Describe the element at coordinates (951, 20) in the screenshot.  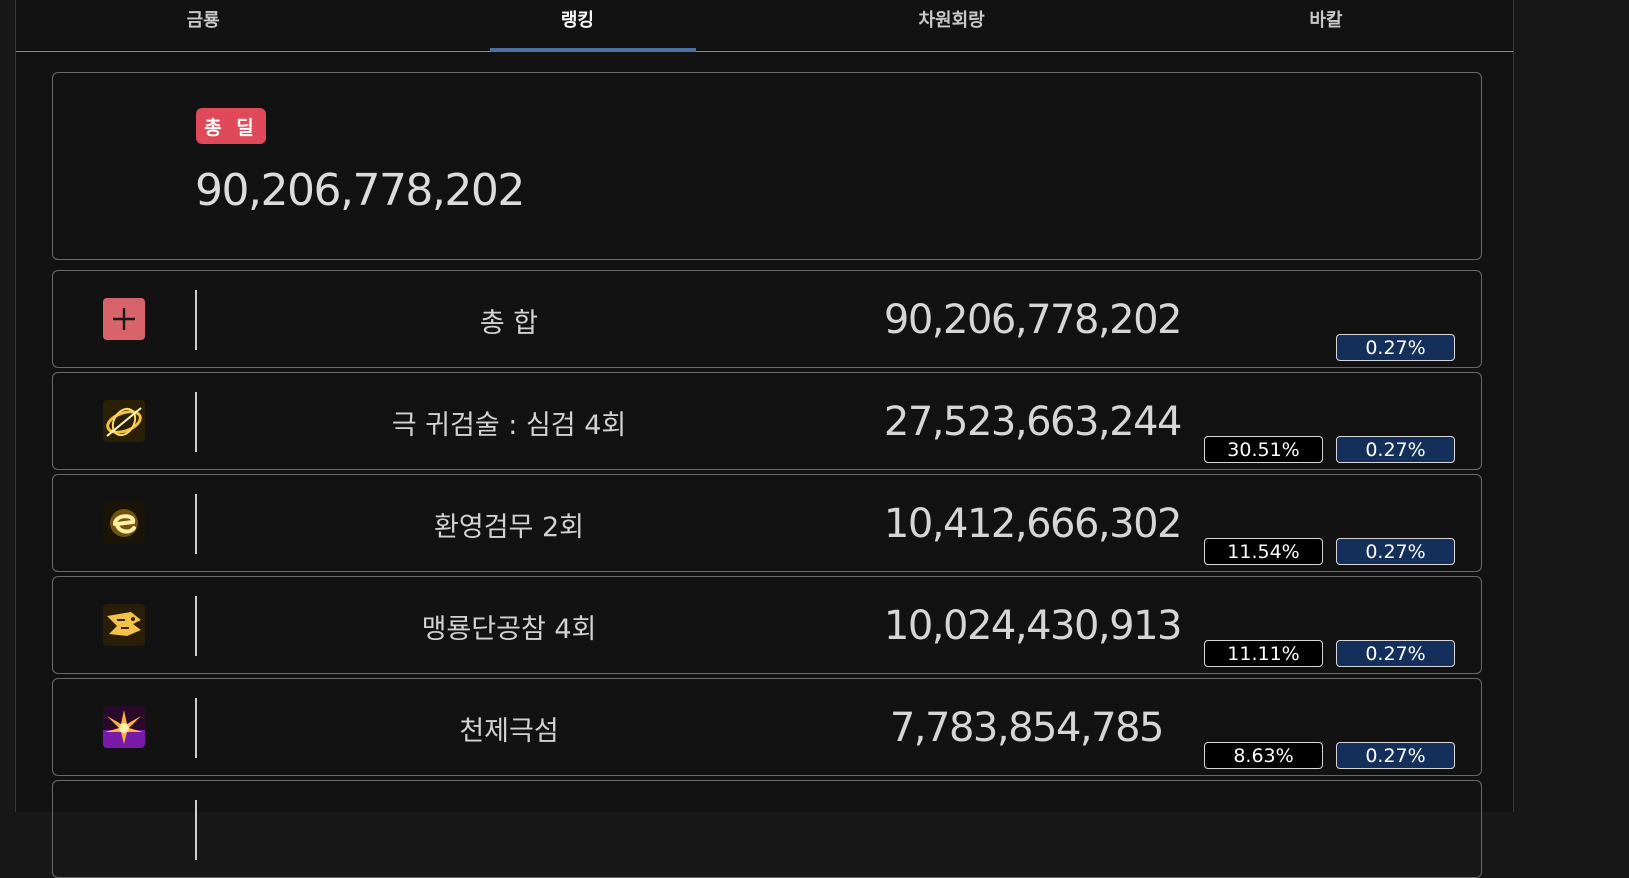
I see `tab-label: 차원회랑` at that location.